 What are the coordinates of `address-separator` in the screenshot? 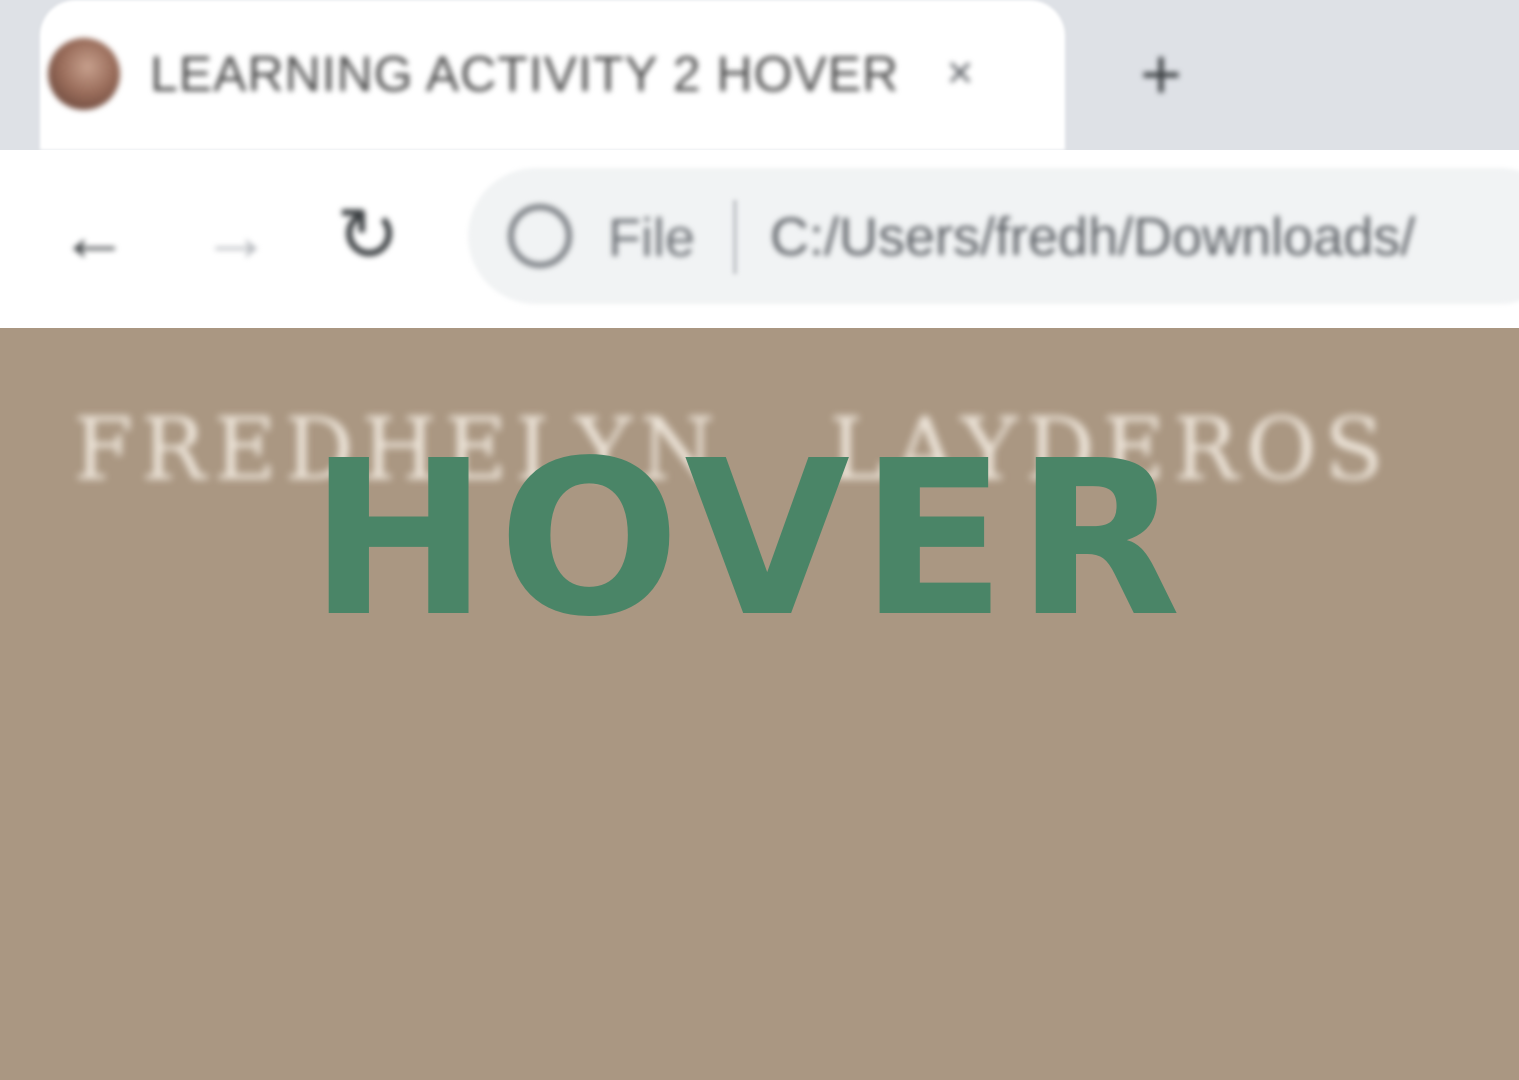 It's located at (735, 237).